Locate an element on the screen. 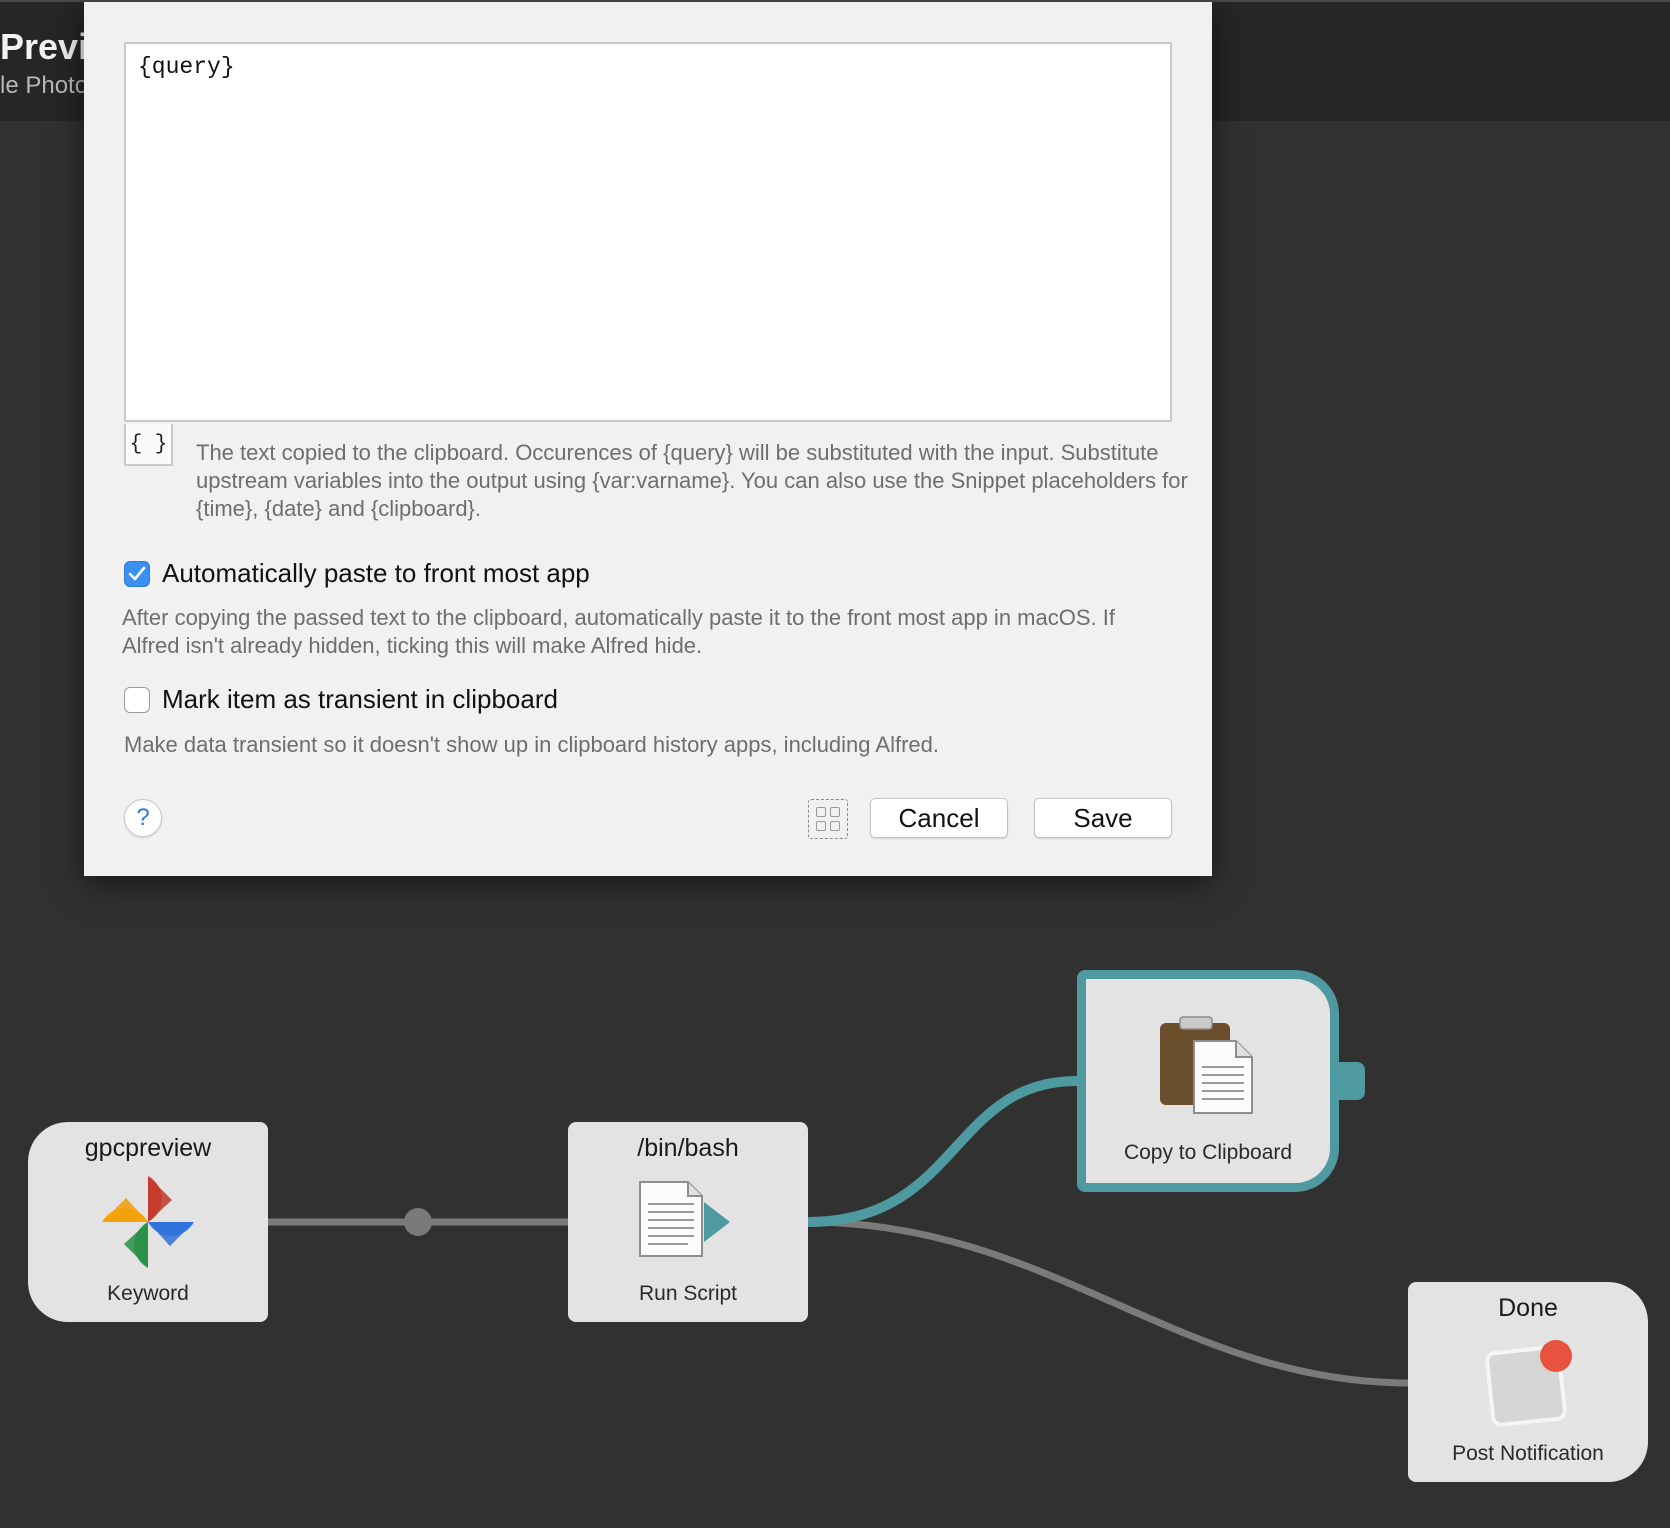 The width and height of the screenshot is (1670, 1528). auto-paste-checkbox is located at coordinates (137, 573).